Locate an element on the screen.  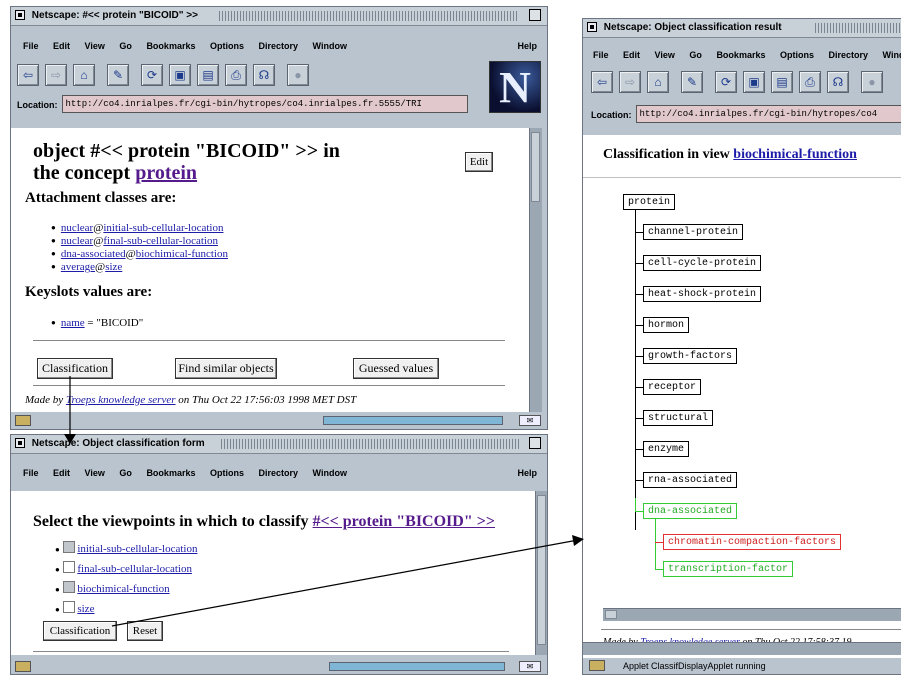
tree-node: cell-cycle-protein is located at coordinates (702, 263).